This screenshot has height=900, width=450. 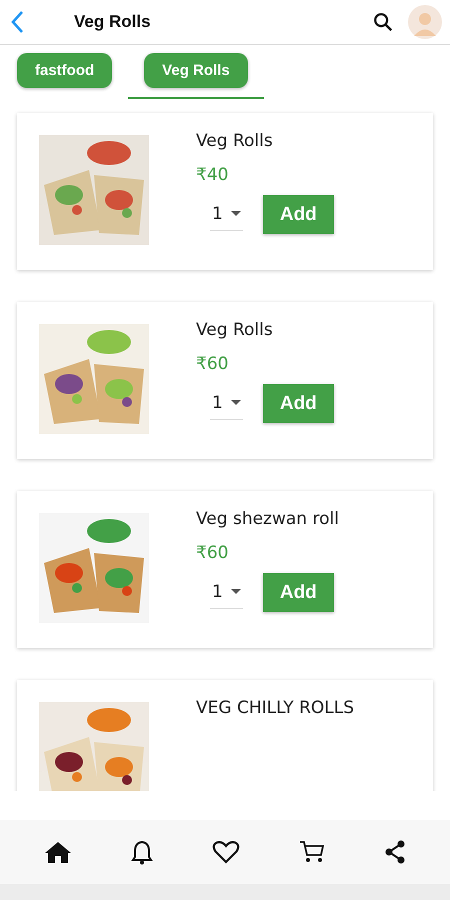 What do you see at coordinates (275, 708) in the screenshot?
I see `product-name: VEG CHILLY ROLLS` at bounding box center [275, 708].